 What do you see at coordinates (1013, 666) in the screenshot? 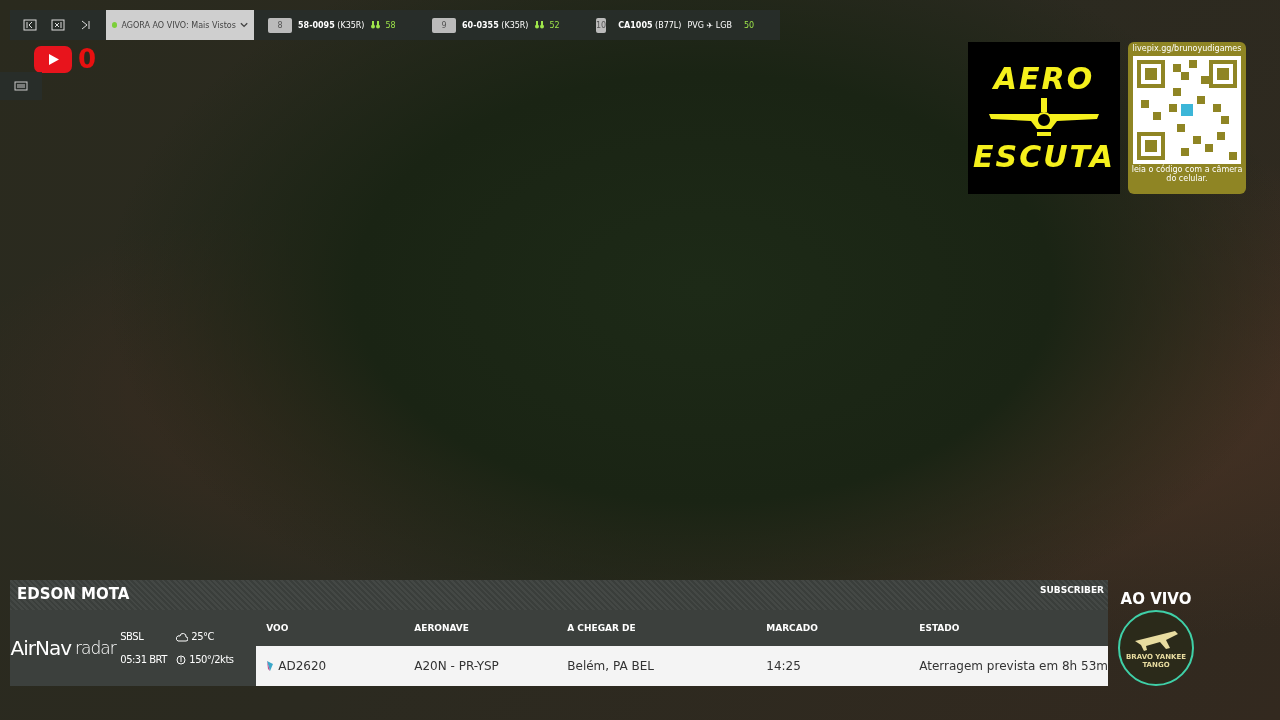
I see `table-cell: Aterragem prevista em 8h 53m` at bounding box center [1013, 666].